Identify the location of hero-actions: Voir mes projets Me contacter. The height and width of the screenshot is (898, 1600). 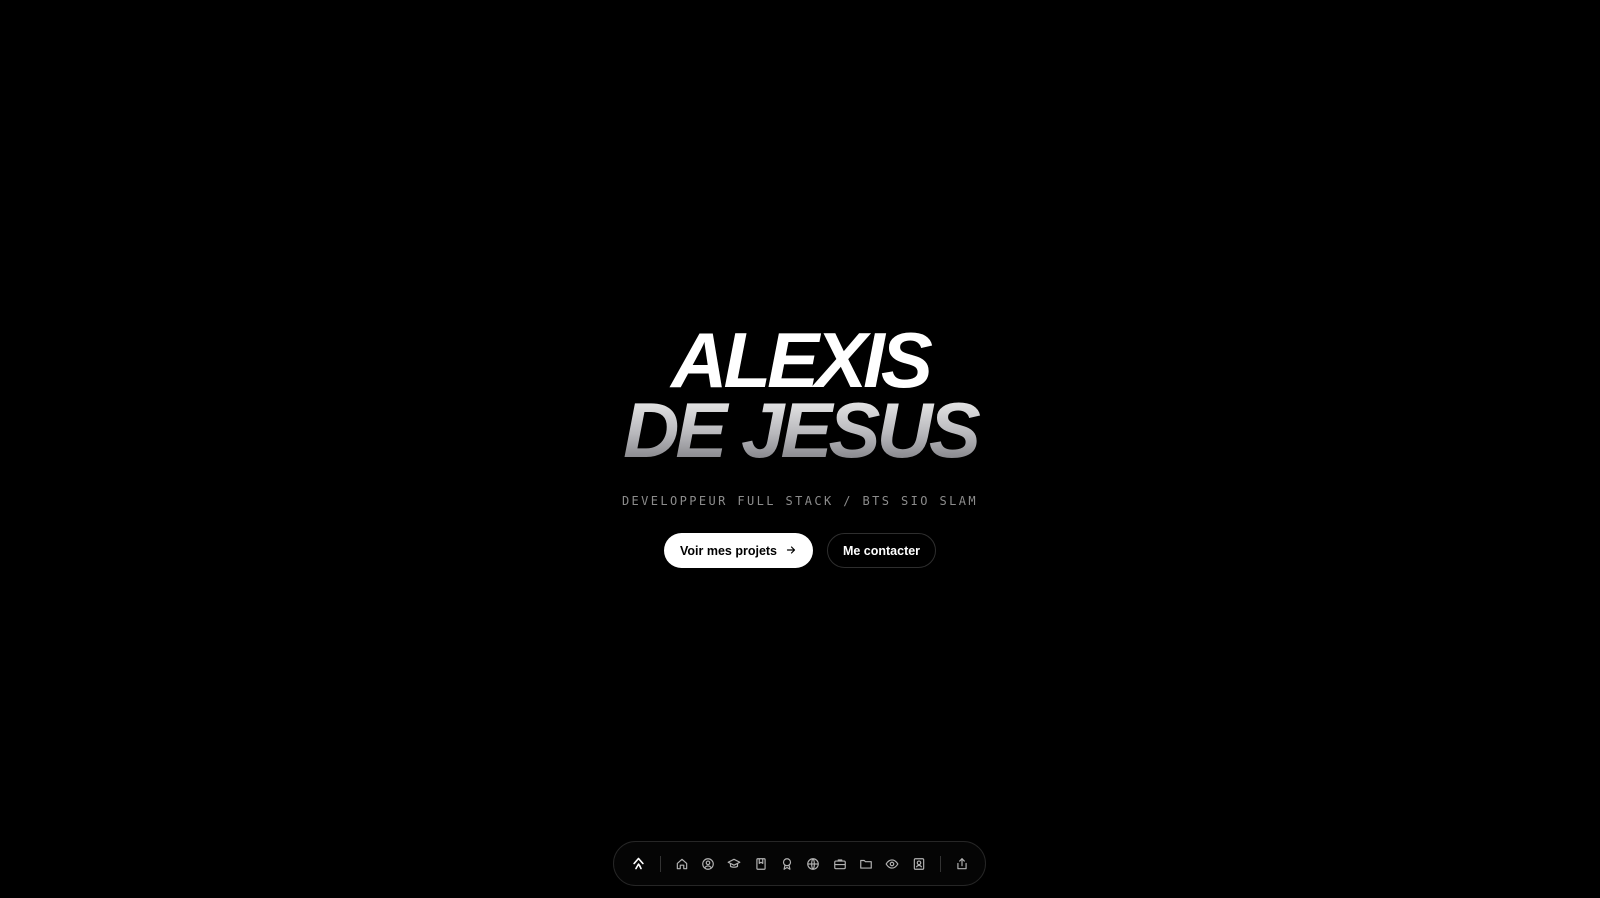
(800, 550).